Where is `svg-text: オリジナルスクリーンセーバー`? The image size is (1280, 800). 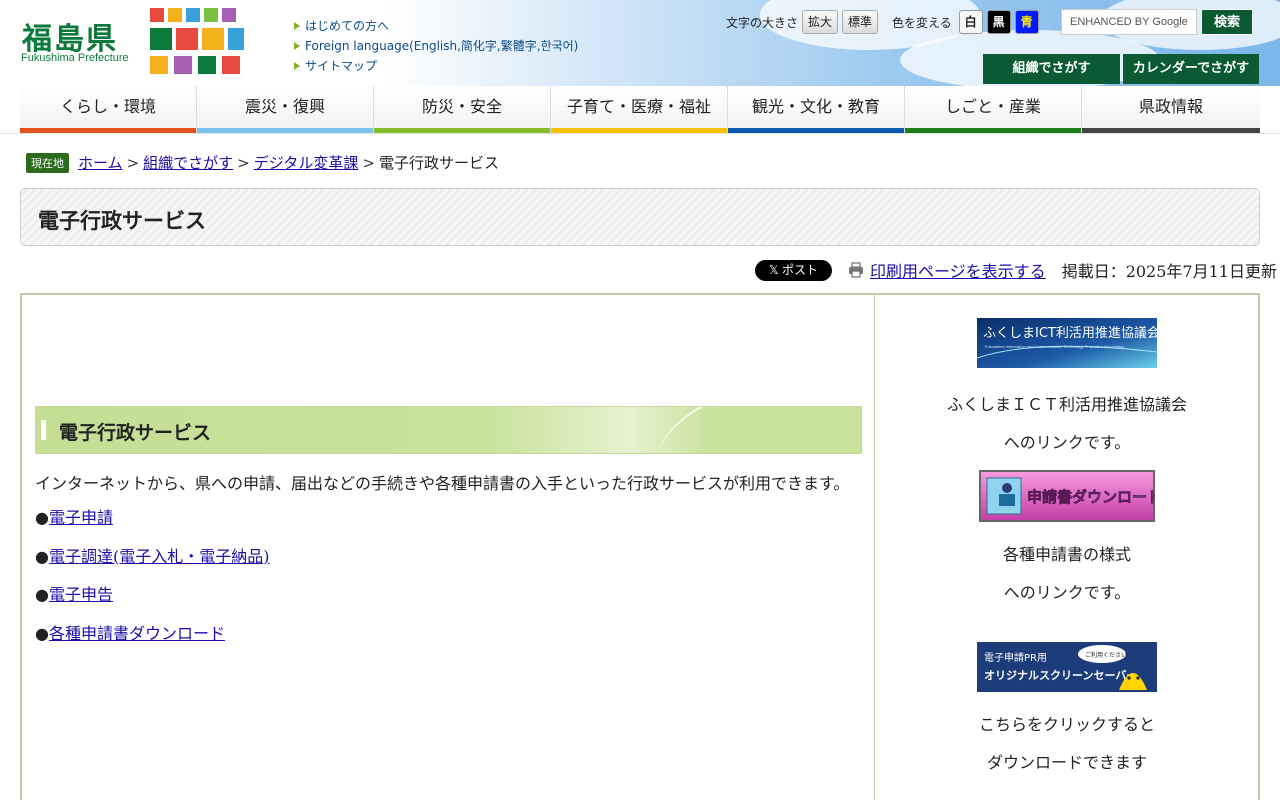 svg-text: オリジナルスクリーンセーバー is located at coordinates (1060, 675).